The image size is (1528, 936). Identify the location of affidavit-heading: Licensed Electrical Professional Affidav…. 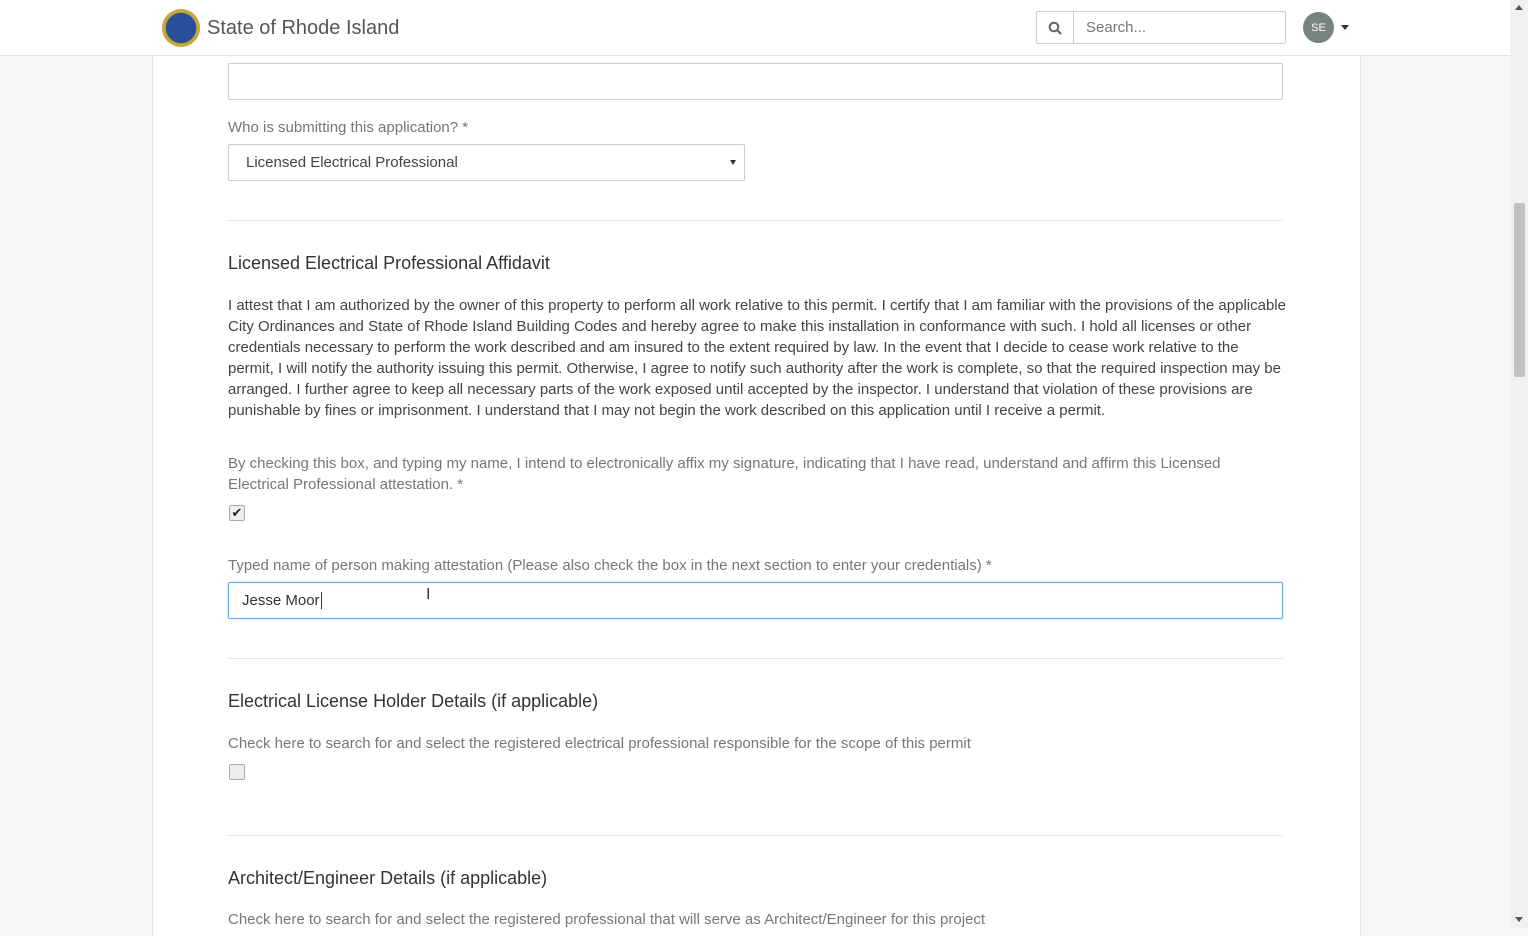
(389, 263).